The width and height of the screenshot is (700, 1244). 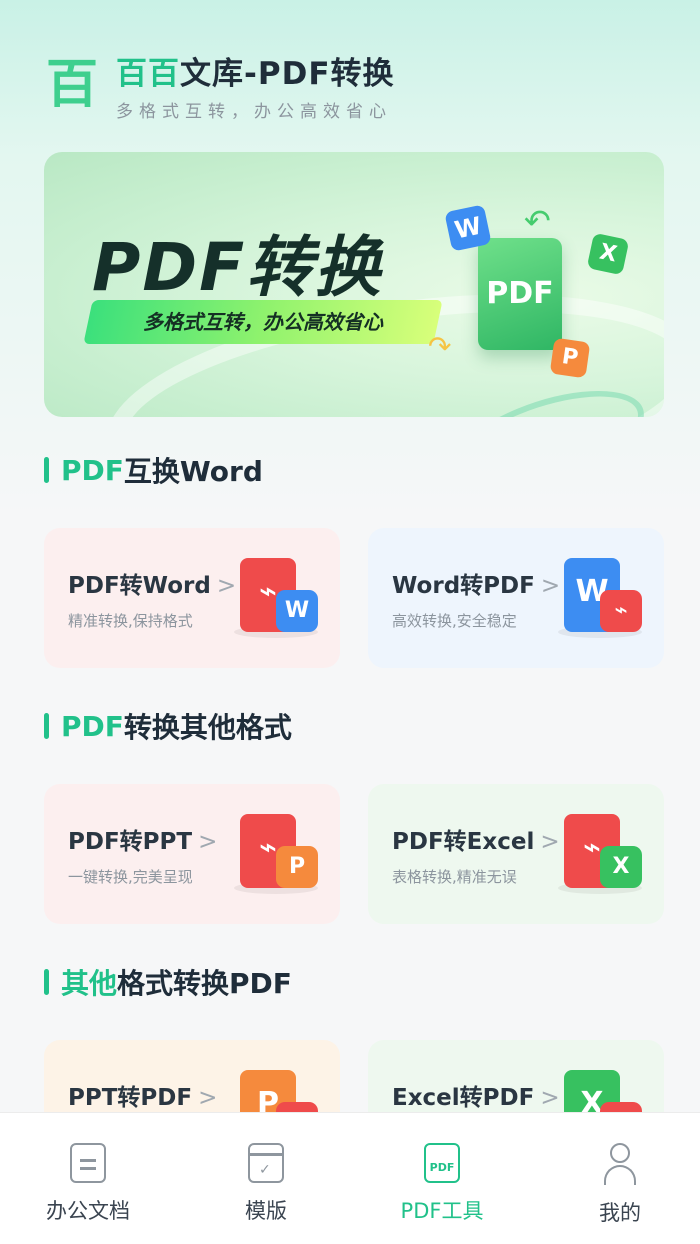 I want to click on excel-icon: X, so click(x=608, y=254).